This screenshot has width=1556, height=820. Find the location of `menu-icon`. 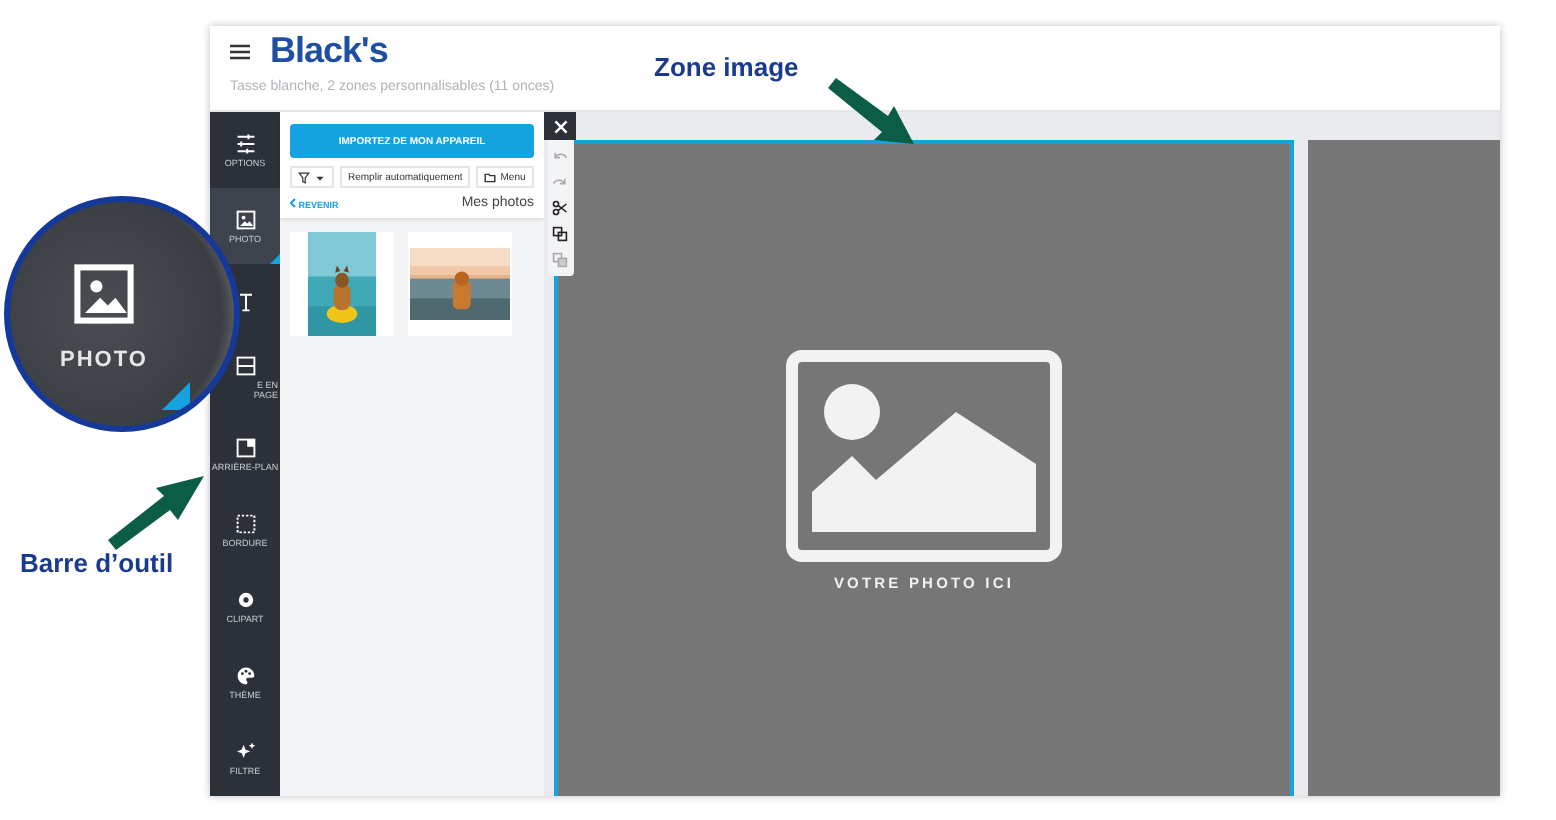

menu-icon is located at coordinates (240, 51).